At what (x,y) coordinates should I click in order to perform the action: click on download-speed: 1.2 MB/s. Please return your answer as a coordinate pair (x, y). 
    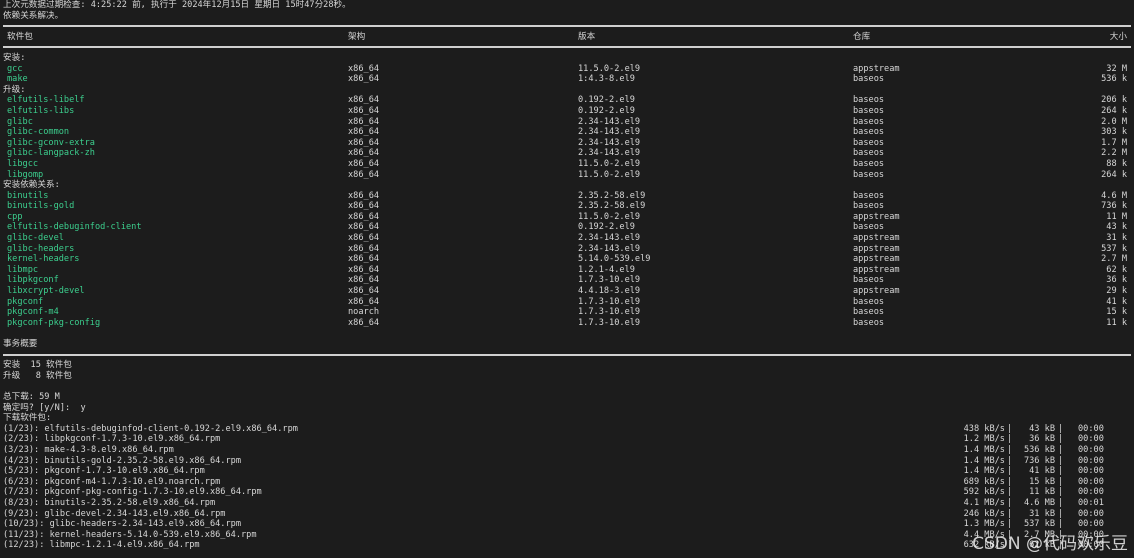
    Looking at the image, I should click on (984, 439).